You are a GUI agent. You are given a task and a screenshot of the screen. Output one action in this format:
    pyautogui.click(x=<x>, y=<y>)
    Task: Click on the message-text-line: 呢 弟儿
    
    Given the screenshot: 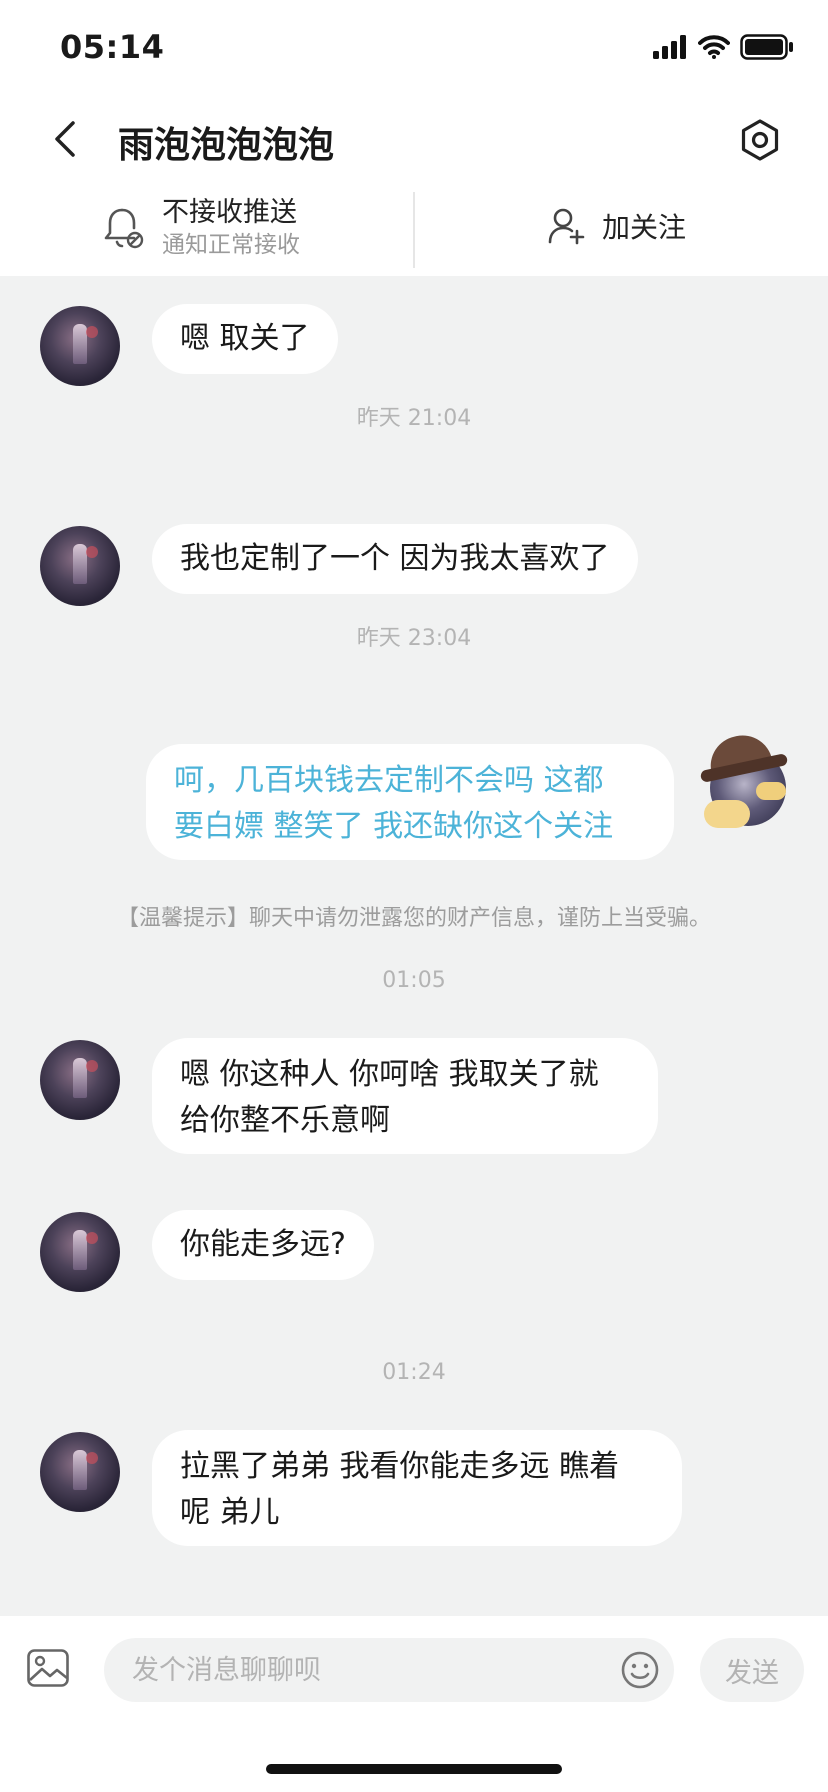 What is the action you would take?
    pyautogui.click(x=230, y=1512)
    